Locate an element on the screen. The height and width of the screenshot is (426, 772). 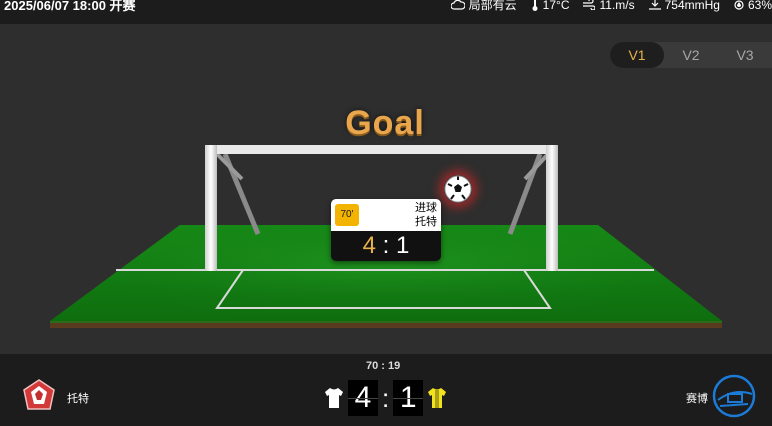
soccer-ball-icon is located at coordinates (458, 189).